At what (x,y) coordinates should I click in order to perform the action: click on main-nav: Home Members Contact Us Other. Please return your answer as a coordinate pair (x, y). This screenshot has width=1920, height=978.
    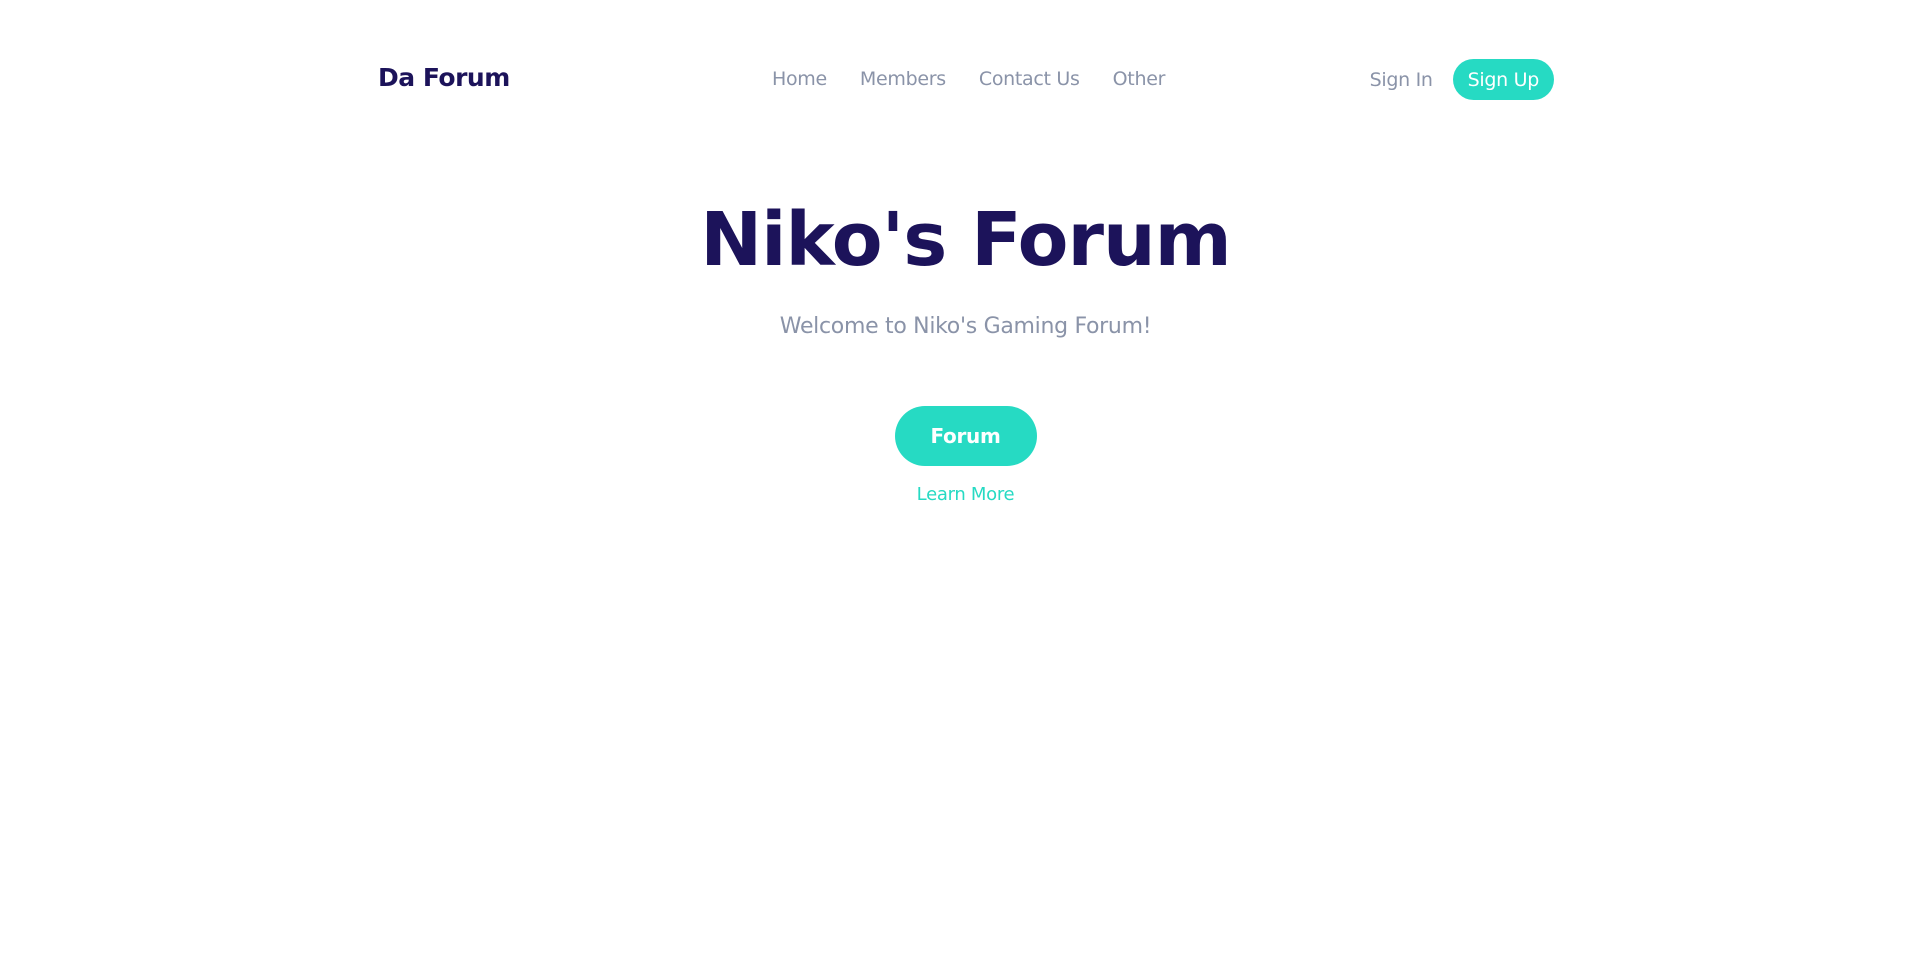
    Looking at the image, I should click on (968, 79).